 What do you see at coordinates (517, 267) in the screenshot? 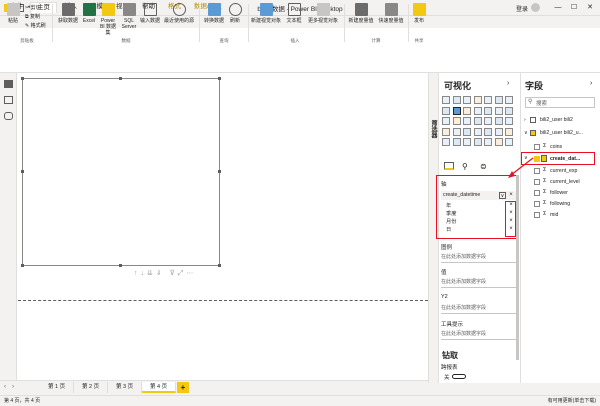
I see `pane-scrollbar` at bounding box center [517, 267].